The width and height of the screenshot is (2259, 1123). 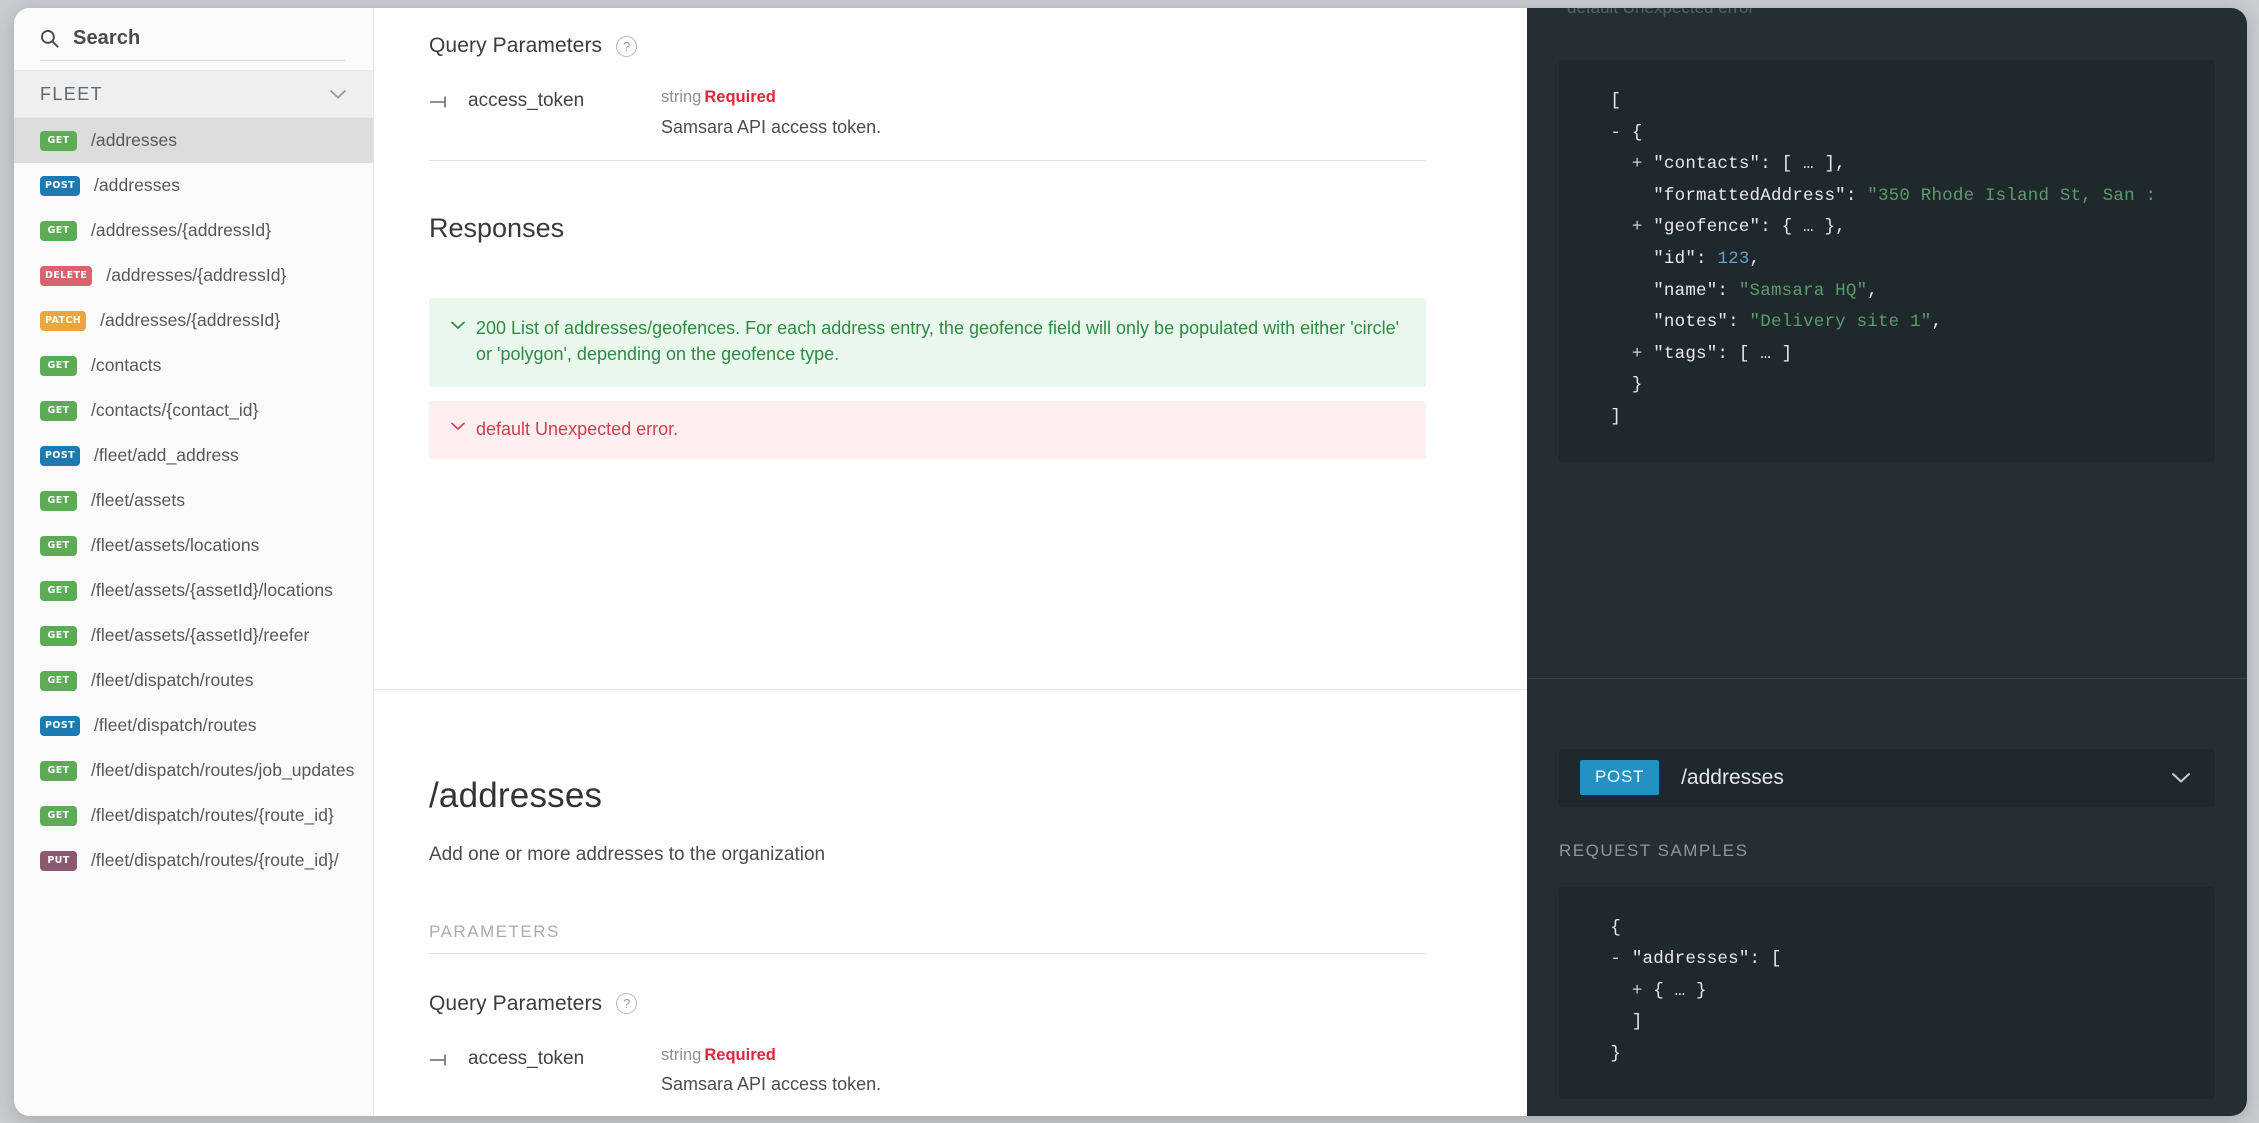 I want to click on sidebar-item-get-14: GET/fleet/dispatch/routes/job_updates, so click(x=193, y=770).